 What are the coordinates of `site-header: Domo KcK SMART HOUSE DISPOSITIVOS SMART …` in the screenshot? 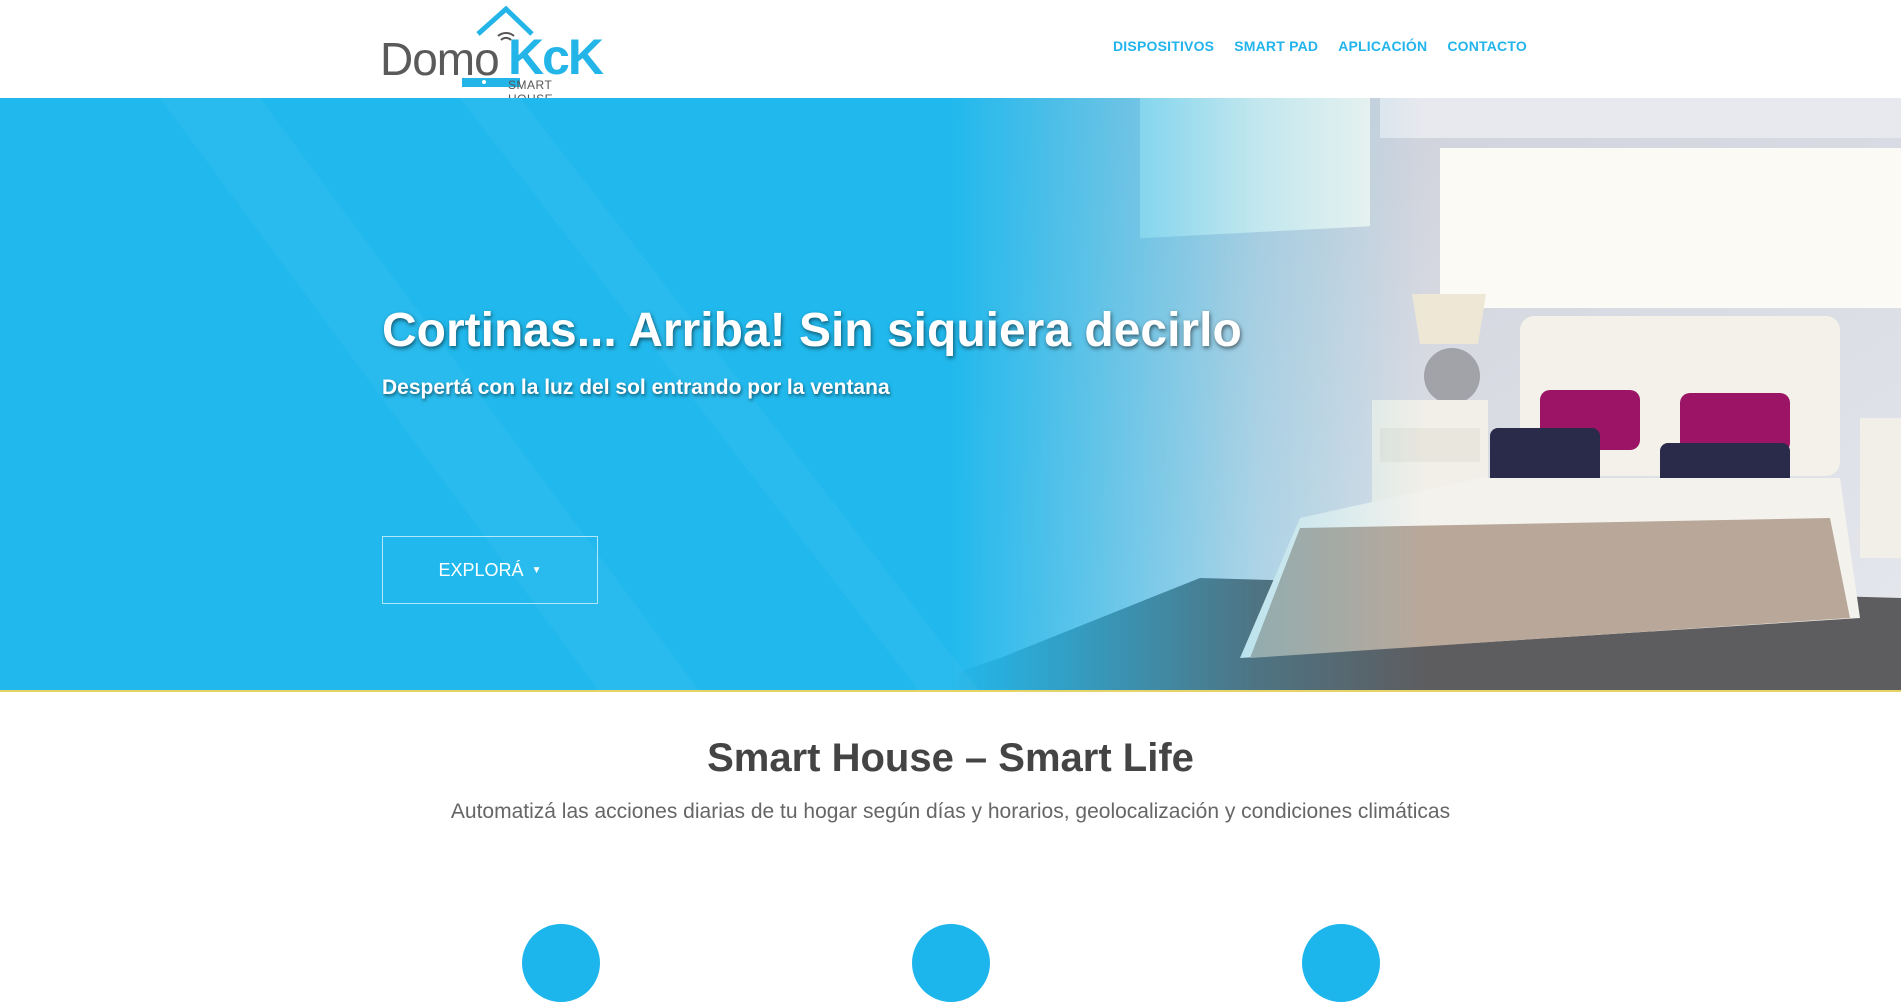 It's located at (950, 53).